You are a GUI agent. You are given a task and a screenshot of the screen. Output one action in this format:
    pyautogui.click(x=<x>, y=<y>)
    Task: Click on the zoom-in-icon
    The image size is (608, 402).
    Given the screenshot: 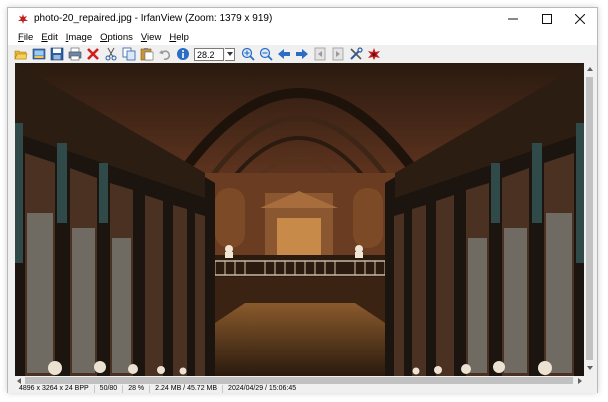 What is the action you would take?
    pyautogui.click(x=248, y=54)
    